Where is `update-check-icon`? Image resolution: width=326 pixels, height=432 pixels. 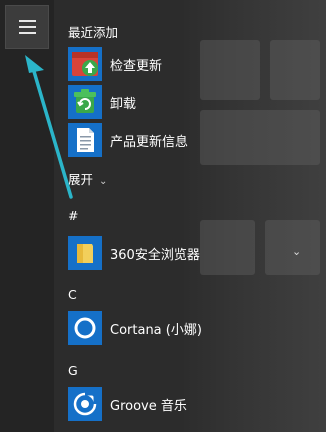 update-check-icon is located at coordinates (85, 64).